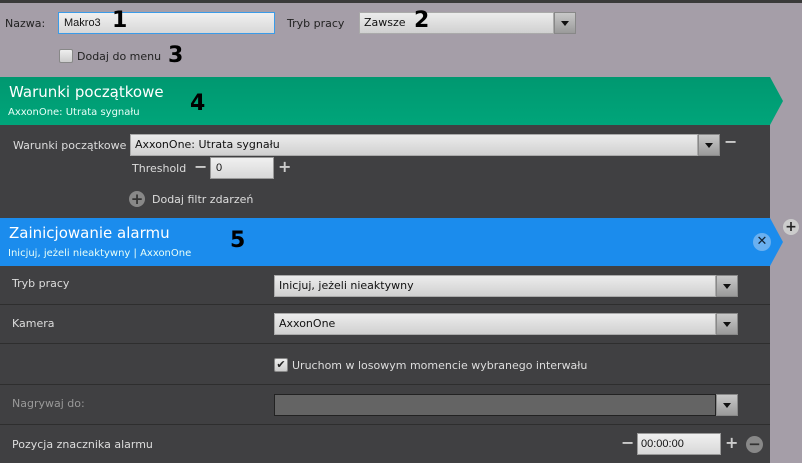  Describe the element at coordinates (385, 444) in the screenshot. I see `position-row: Pozycja znacznika alarmu − + −` at that location.